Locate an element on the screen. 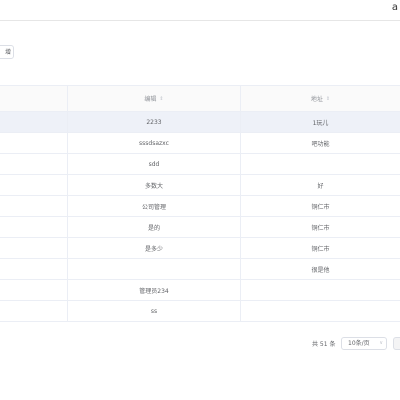 This screenshot has height=400, width=400. pagination-total: 共 51 条 is located at coordinates (324, 344).